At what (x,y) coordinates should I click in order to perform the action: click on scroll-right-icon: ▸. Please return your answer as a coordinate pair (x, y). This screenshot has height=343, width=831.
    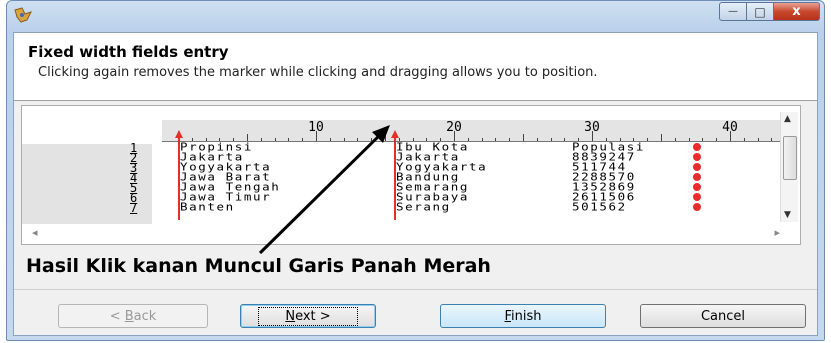
    Looking at the image, I should click on (777, 232).